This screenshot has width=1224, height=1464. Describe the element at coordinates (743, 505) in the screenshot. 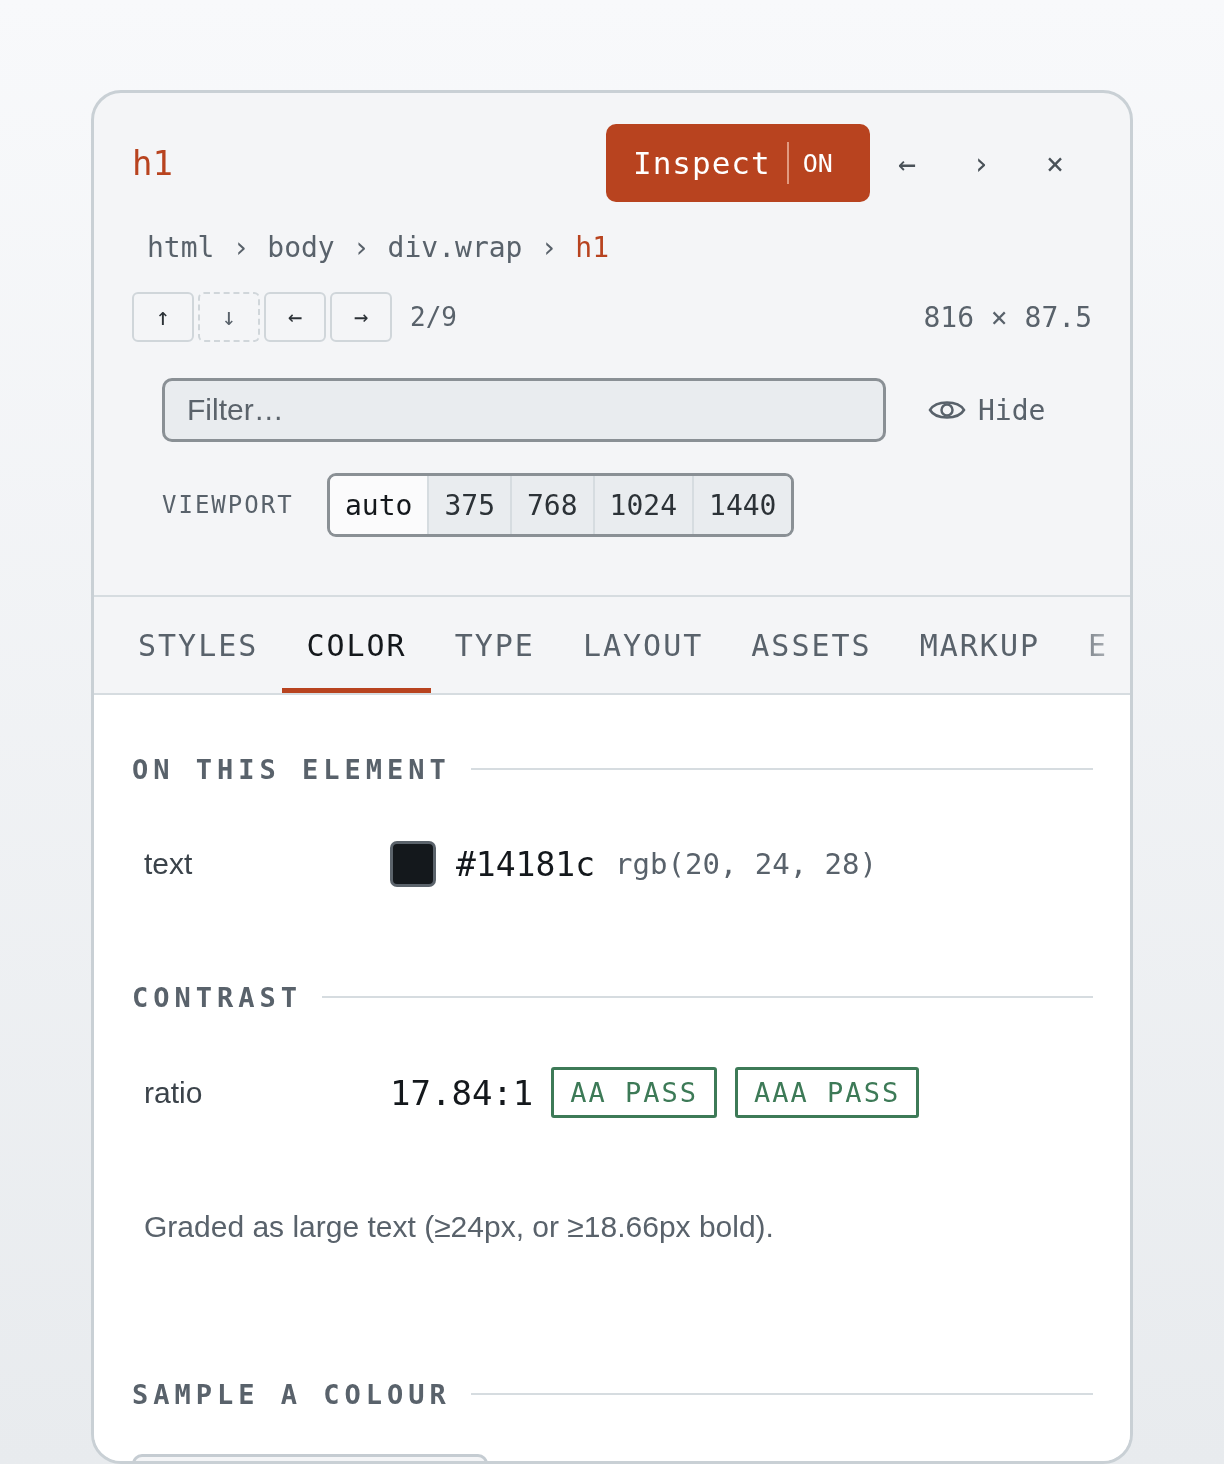

I see `viewport-option: 1440` at that location.